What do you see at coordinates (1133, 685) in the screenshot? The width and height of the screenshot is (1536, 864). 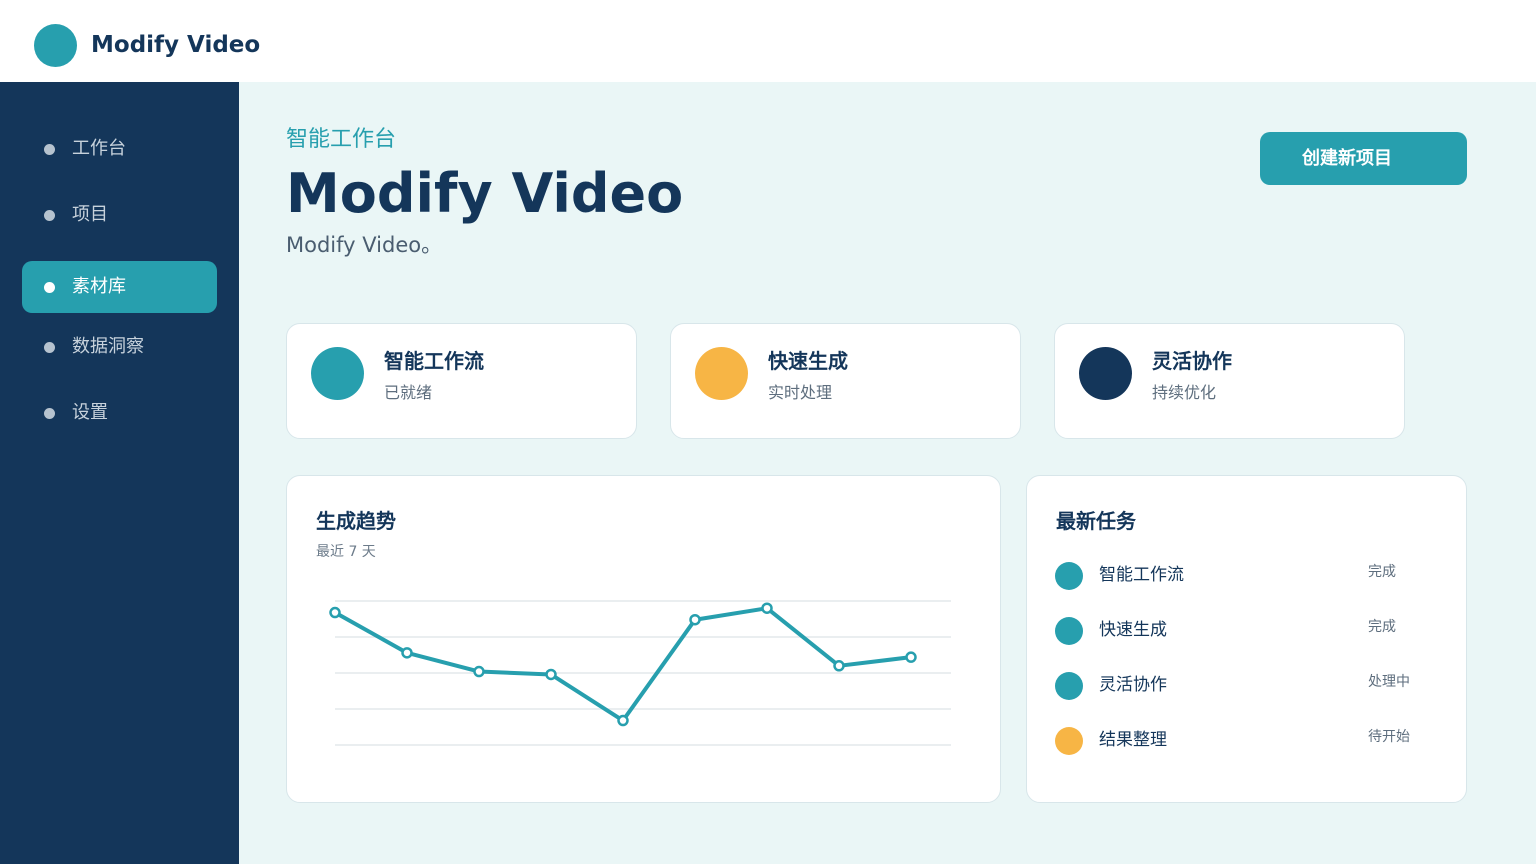 I see `task-name: 灵活协作` at bounding box center [1133, 685].